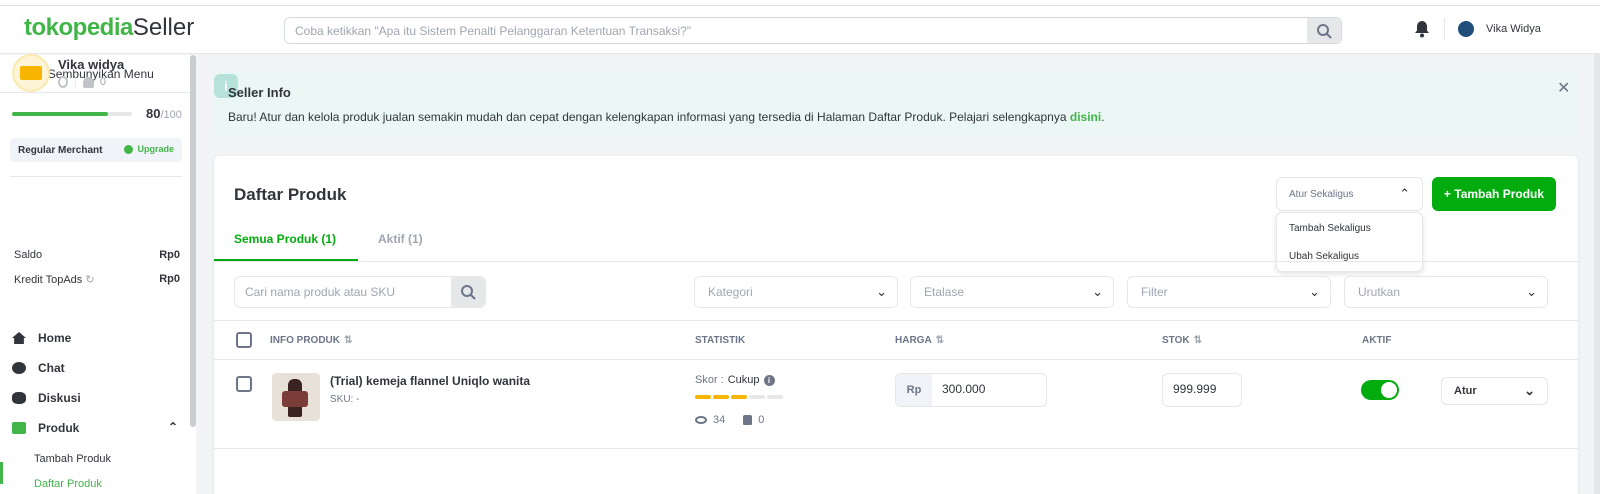 This screenshot has height=494, width=1600. What do you see at coordinates (992, 389) in the screenshot?
I see `price-input` at bounding box center [992, 389].